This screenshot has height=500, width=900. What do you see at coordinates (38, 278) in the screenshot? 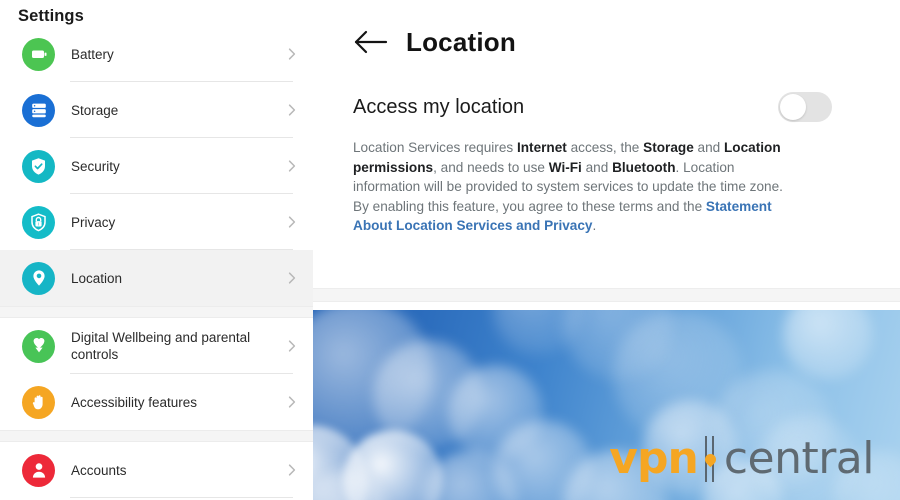
I see `location-pin-icon` at bounding box center [38, 278].